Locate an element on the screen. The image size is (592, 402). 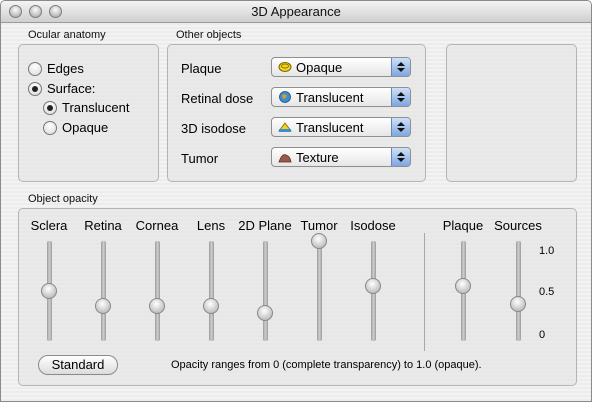
slider-track-cornea is located at coordinates (157, 291).